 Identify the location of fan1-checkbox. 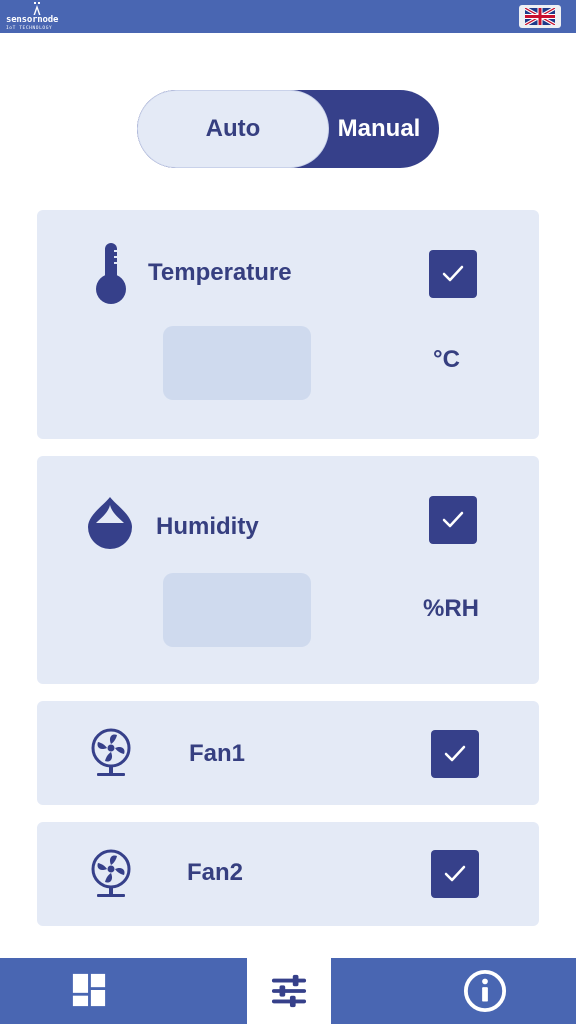
(455, 754).